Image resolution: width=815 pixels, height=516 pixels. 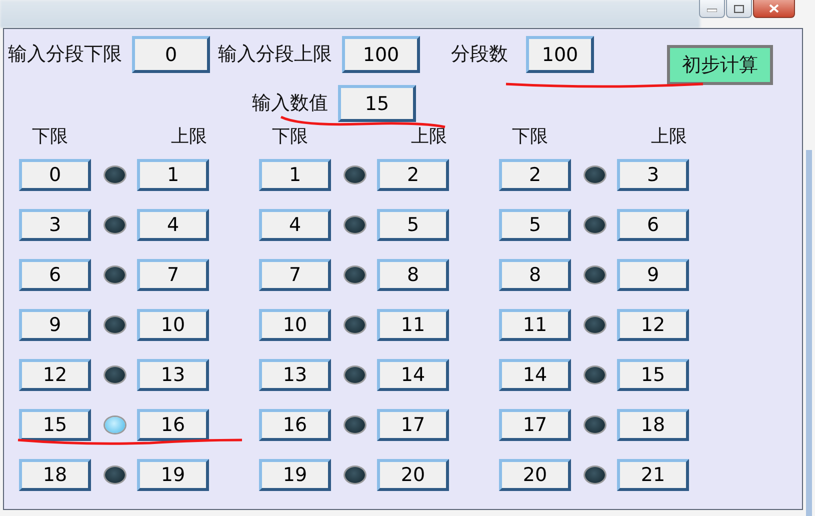 I want to click on lower-bound-field: 9, so click(x=55, y=325).